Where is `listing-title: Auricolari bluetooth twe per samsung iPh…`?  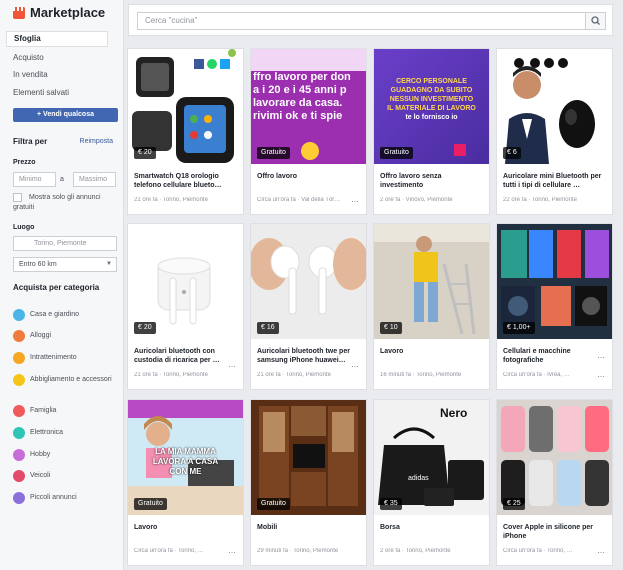
listing-title: Auricolari bluetooth twe per samsung iPh… is located at coordinates (303, 356).